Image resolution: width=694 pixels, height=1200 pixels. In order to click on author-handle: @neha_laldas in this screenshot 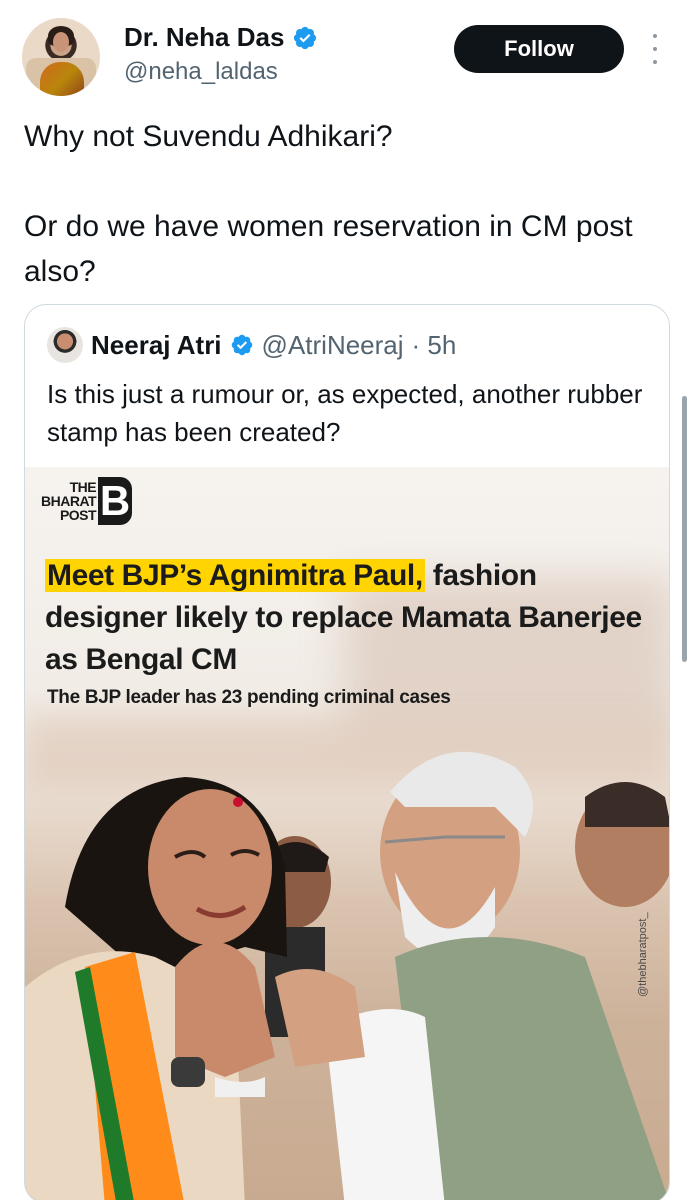, I will do `click(201, 72)`.